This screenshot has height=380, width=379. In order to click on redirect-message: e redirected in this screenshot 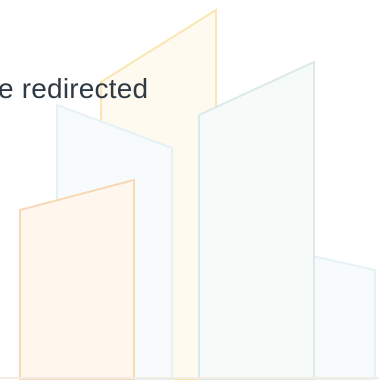, I will do `click(189, 89)`.